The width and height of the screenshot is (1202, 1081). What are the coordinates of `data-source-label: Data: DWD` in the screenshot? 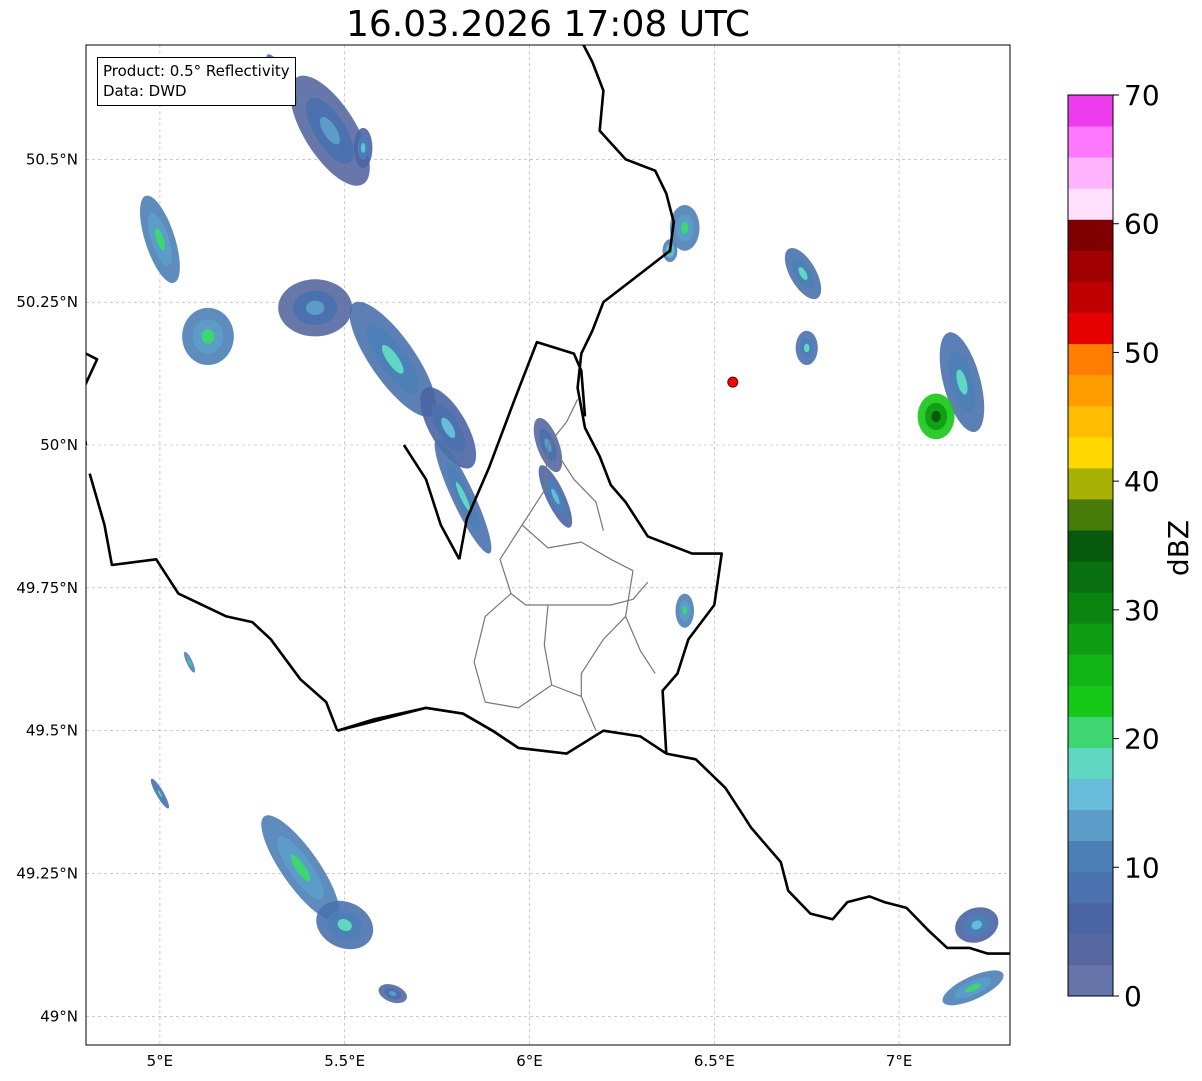 It's located at (145, 91).